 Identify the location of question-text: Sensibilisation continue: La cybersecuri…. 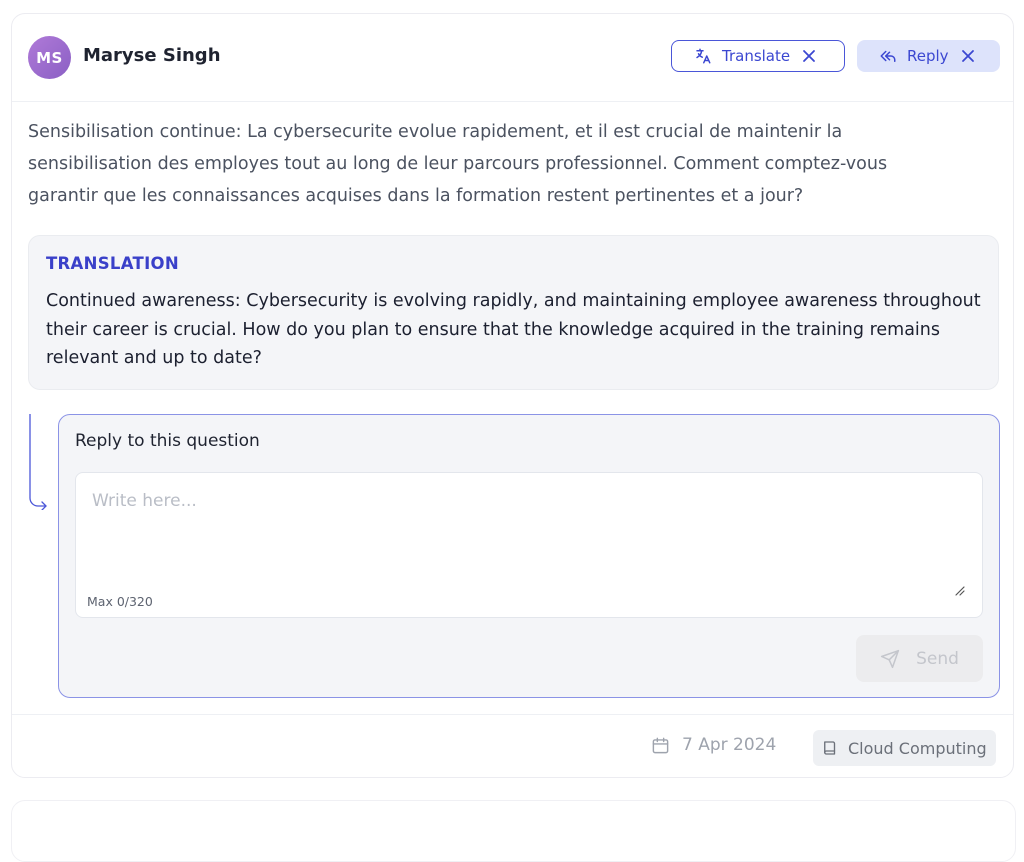
(458, 164).